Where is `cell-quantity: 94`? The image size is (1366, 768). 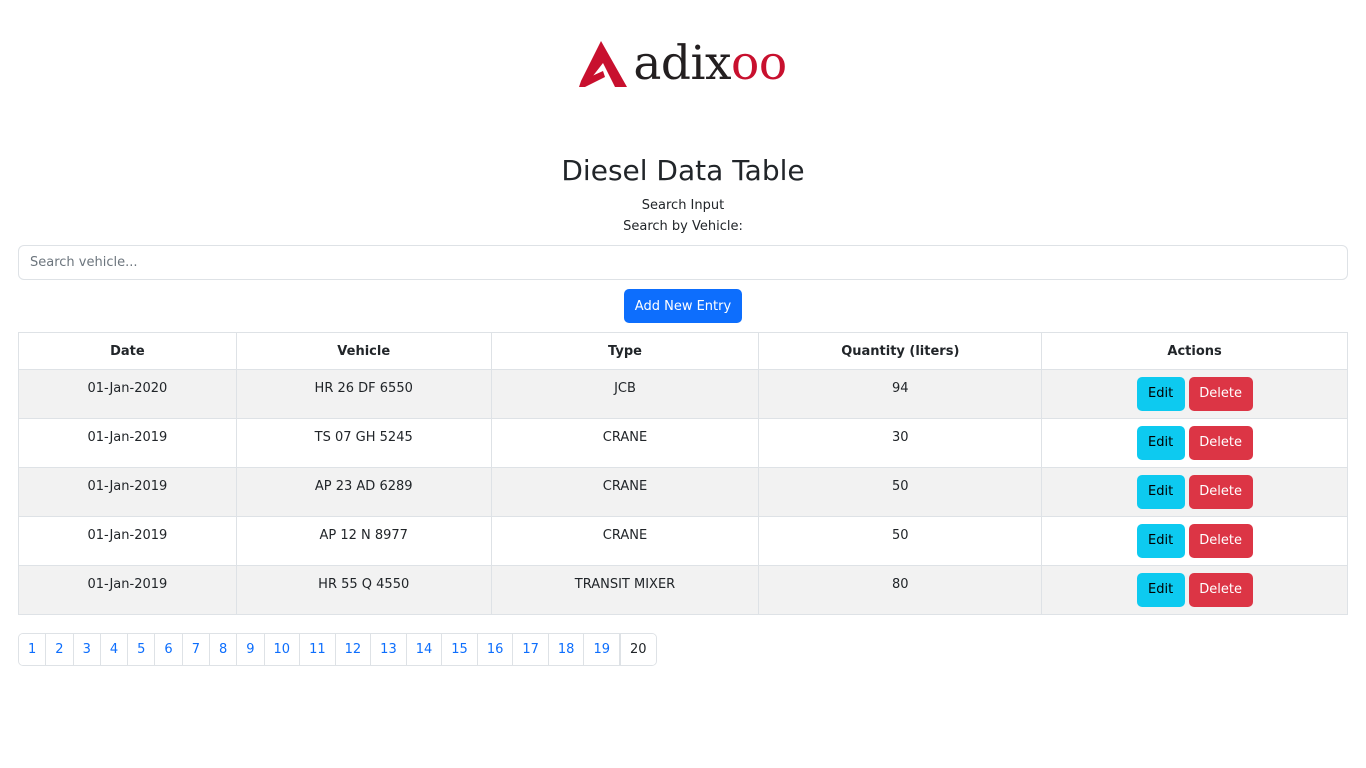
cell-quantity: 94 is located at coordinates (900, 394).